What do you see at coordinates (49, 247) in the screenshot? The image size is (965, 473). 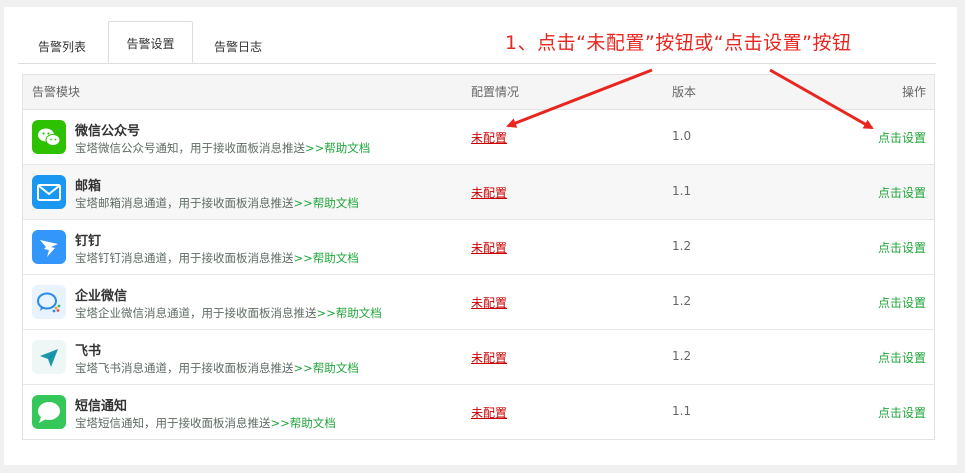 I see `dingtalk-icon` at bounding box center [49, 247].